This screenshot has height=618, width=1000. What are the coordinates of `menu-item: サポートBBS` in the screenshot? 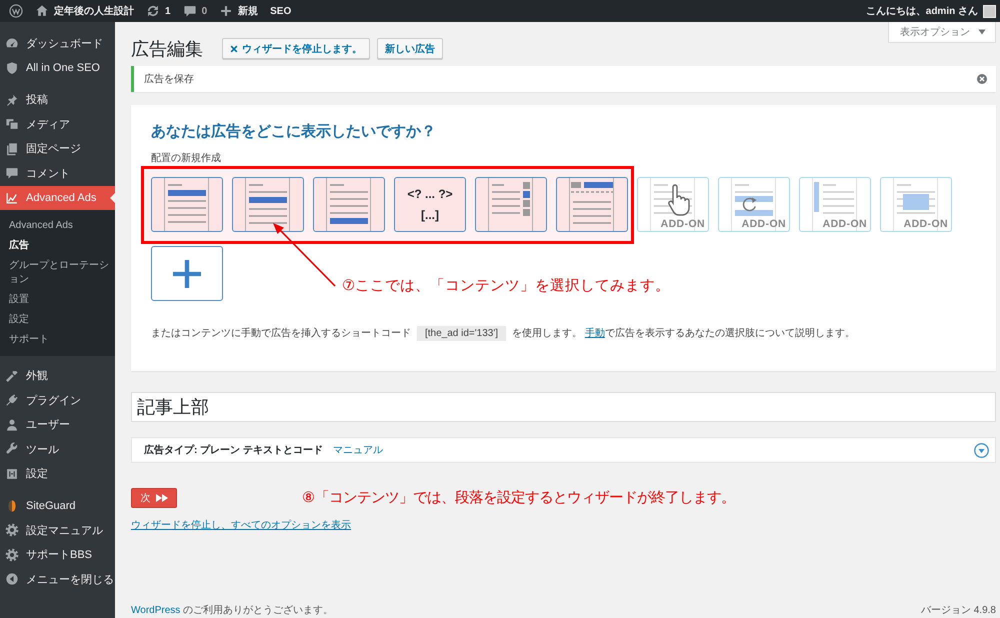 It's located at (57, 554).